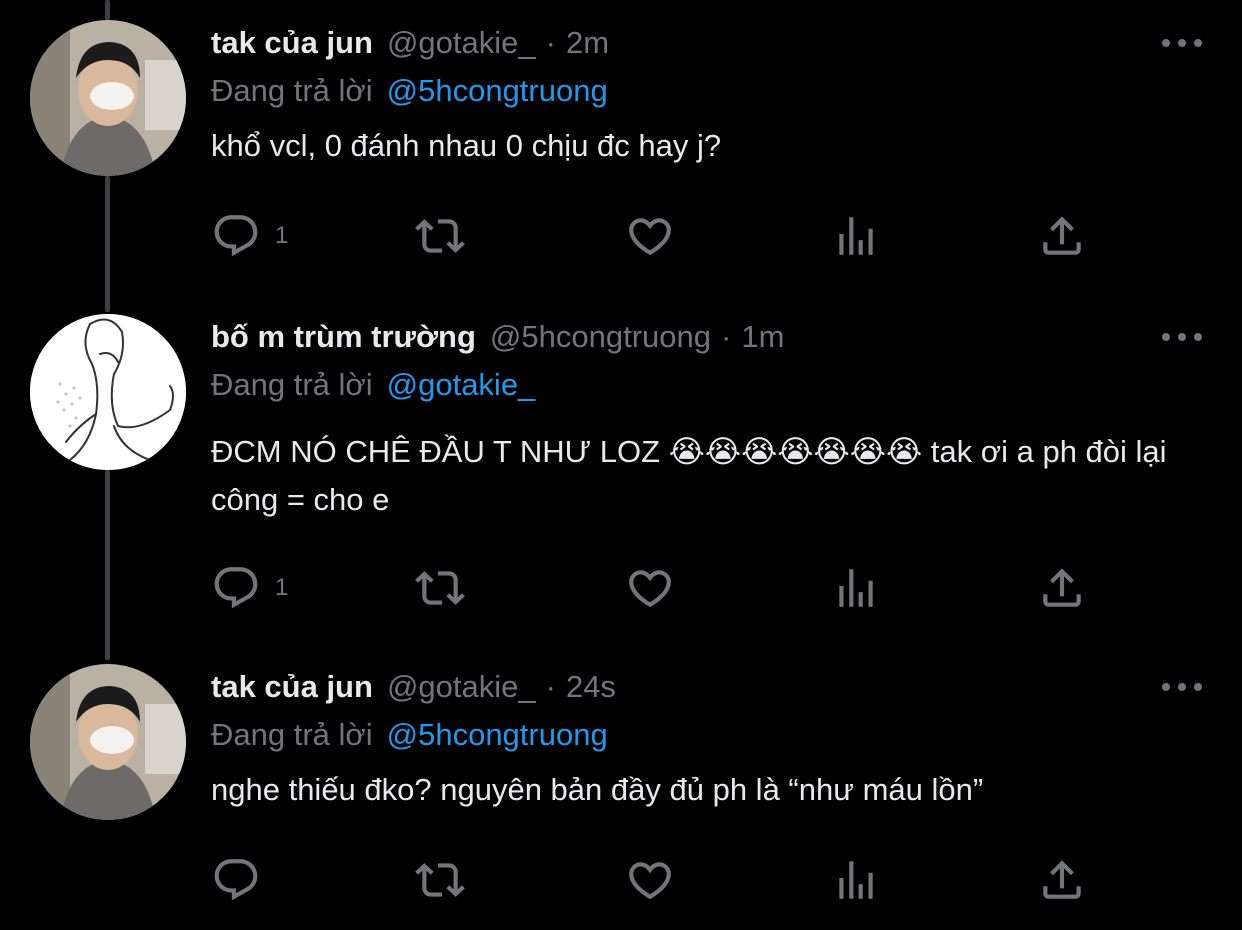 Image resolution: width=1242 pixels, height=930 pixels. I want to click on tweet-header: tak của jun @gotakie_ · 24s, so click(706, 687).